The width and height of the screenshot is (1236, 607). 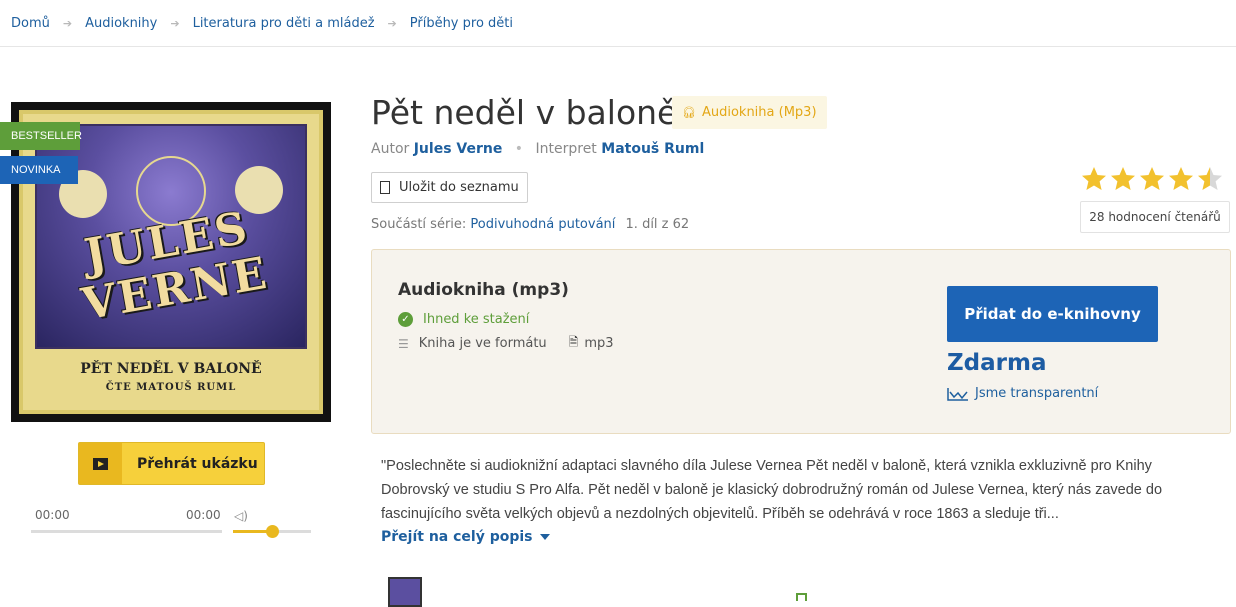 I want to click on format-label: Kniha je ve formátu, so click(x=482, y=343).